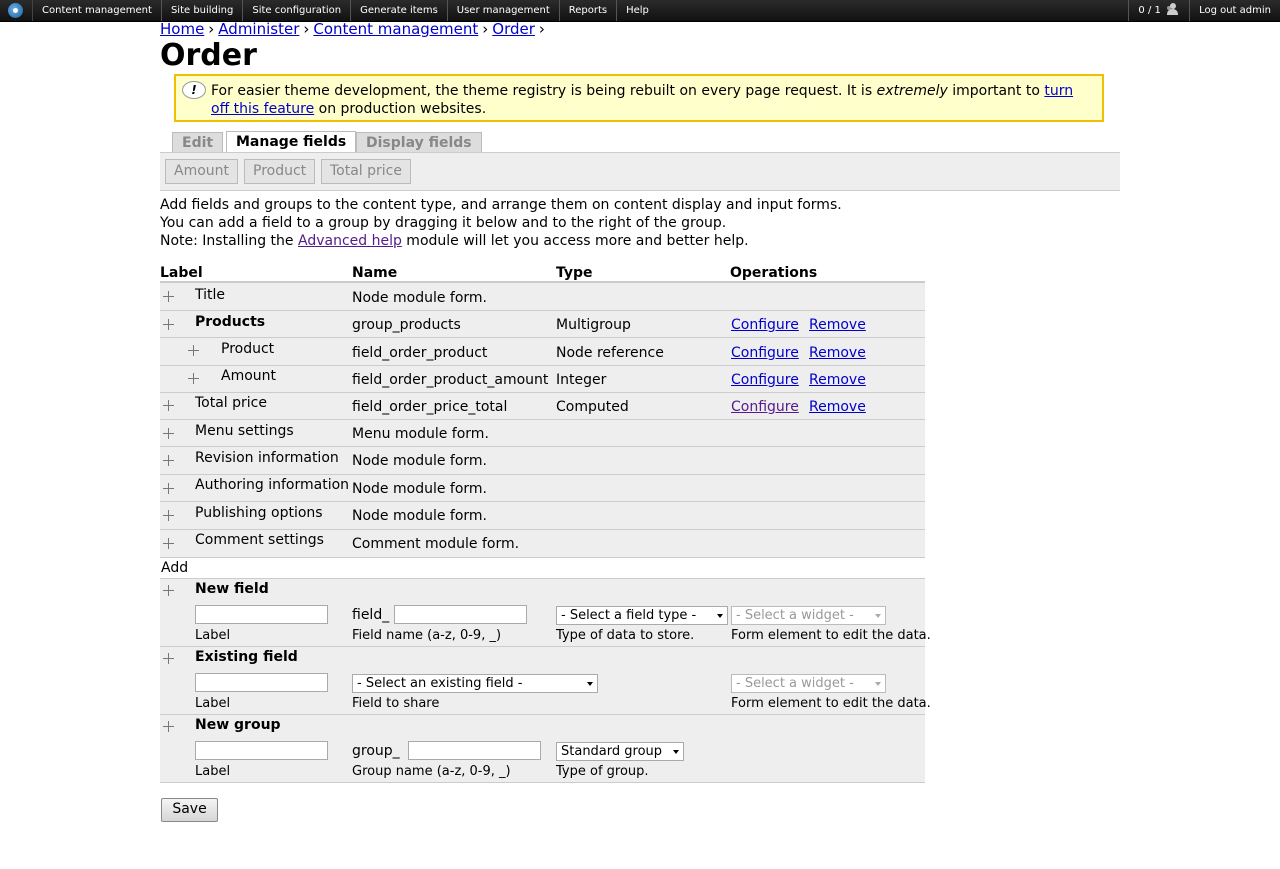 The width and height of the screenshot is (1280, 869). What do you see at coordinates (640, 142) in the screenshot?
I see `primary-tabs: Edit Manage fields Display fields` at bounding box center [640, 142].